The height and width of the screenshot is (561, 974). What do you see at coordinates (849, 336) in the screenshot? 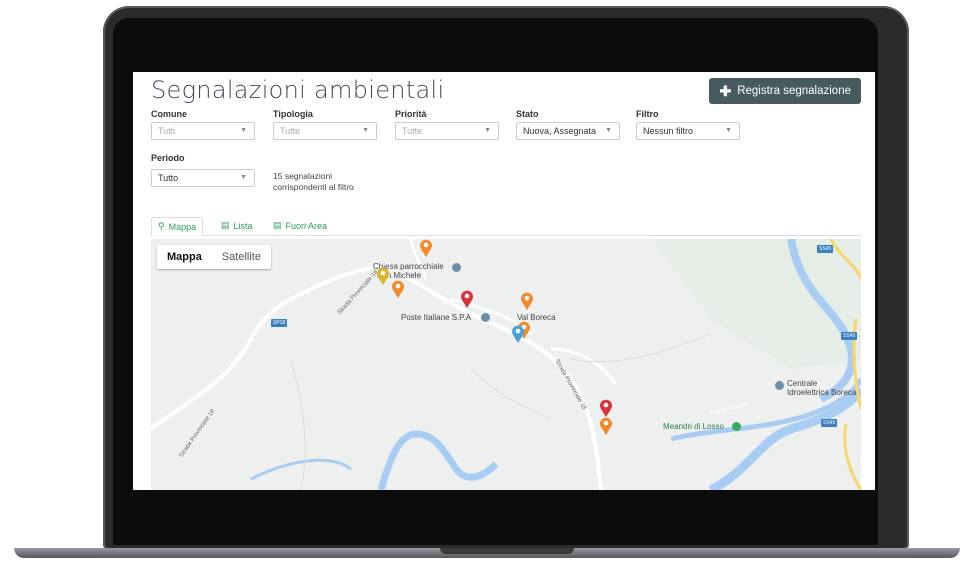
I see `road-badge-ss45-b: SS45` at bounding box center [849, 336].